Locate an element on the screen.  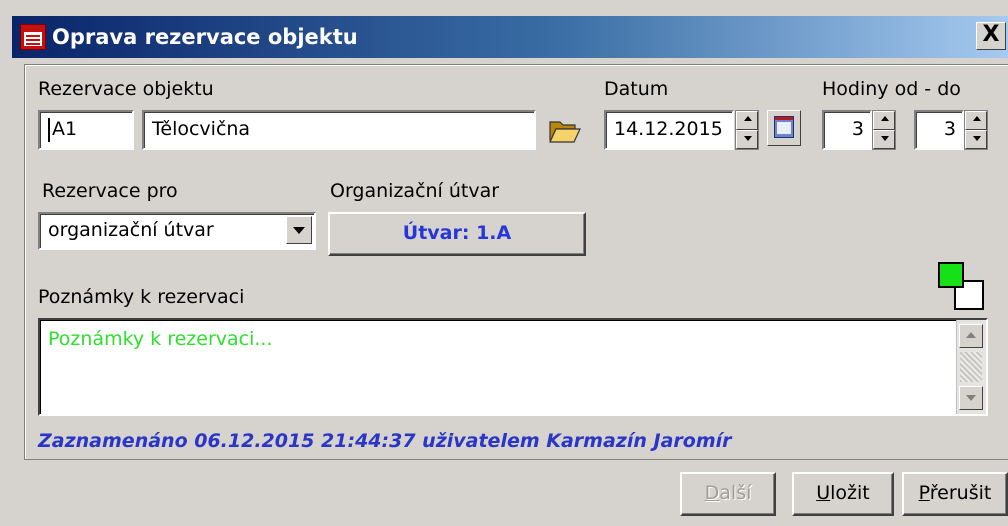
hours-from-field: 3 is located at coordinates (847, 130).